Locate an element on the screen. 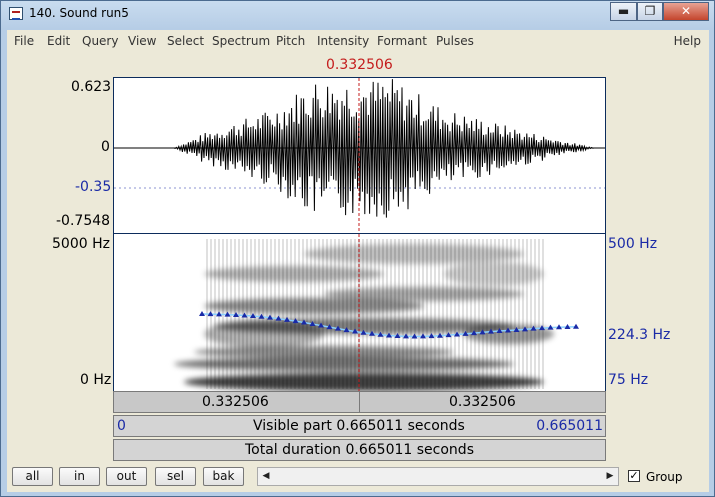 The width and height of the screenshot is (715, 497). spectrogram-striations is located at coordinates (374, 314).